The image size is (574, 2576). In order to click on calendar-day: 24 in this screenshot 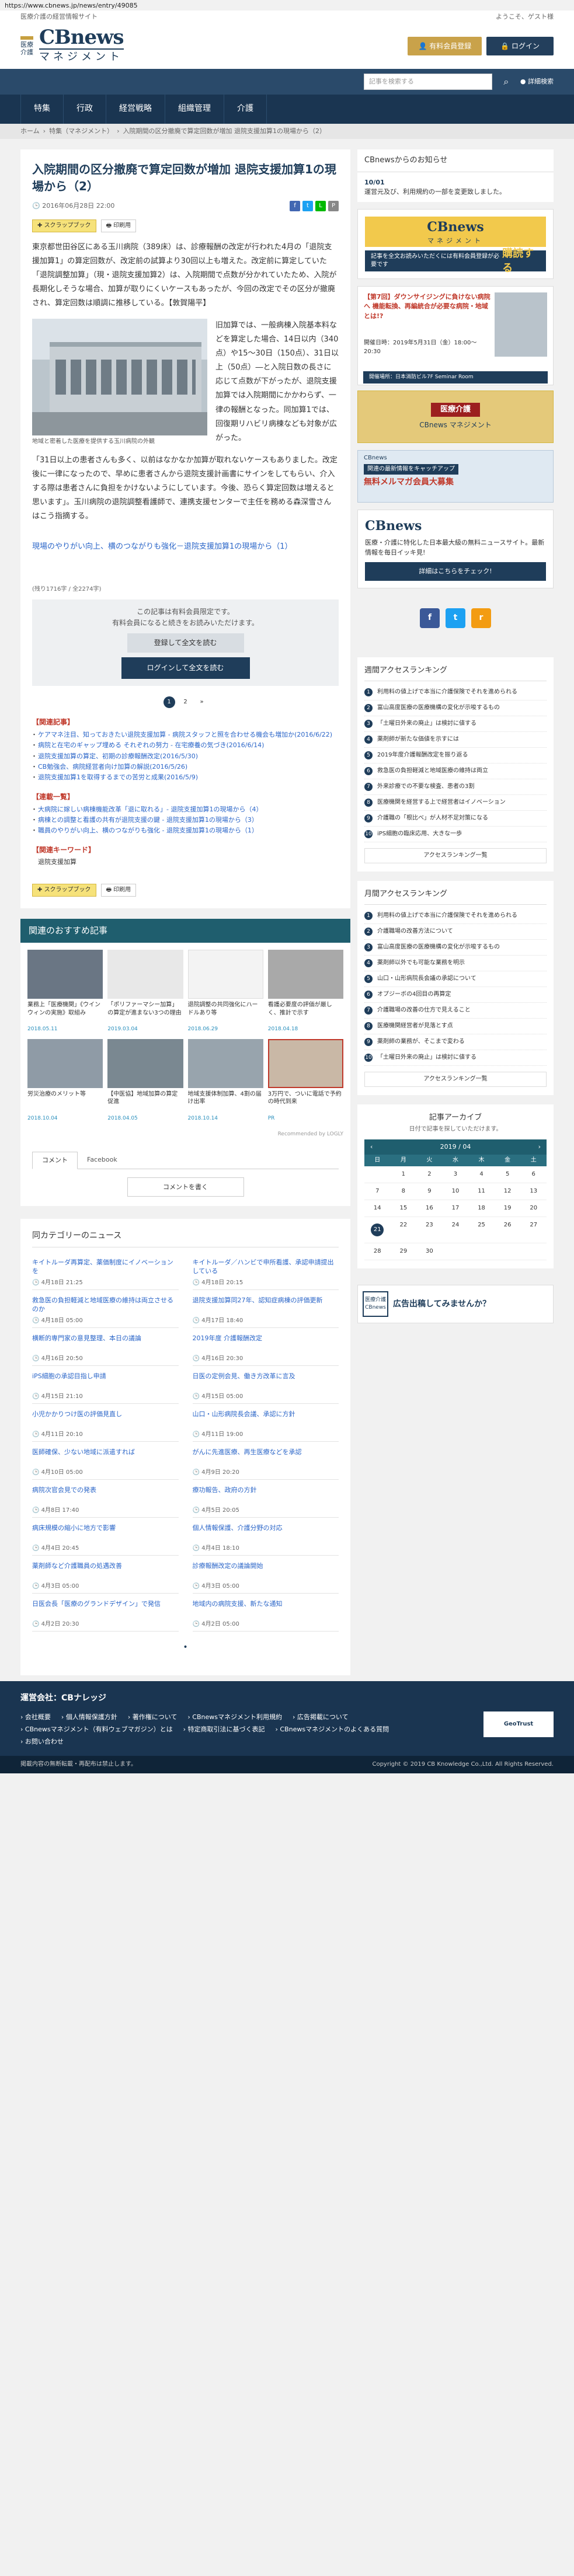, I will do `click(456, 1230)`.